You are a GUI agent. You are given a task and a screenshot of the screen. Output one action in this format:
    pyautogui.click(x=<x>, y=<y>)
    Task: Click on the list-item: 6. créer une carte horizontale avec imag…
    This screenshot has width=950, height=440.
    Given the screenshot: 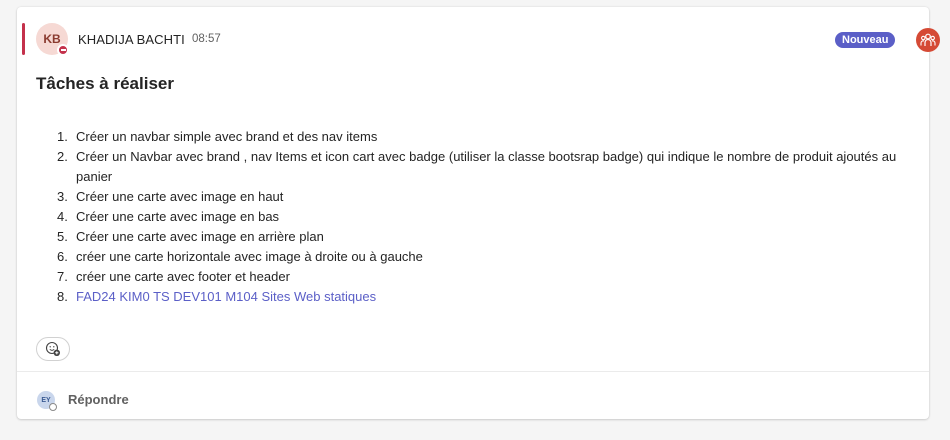 What is the action you would take?
    pyautogui.click(x=240, y=256)
    